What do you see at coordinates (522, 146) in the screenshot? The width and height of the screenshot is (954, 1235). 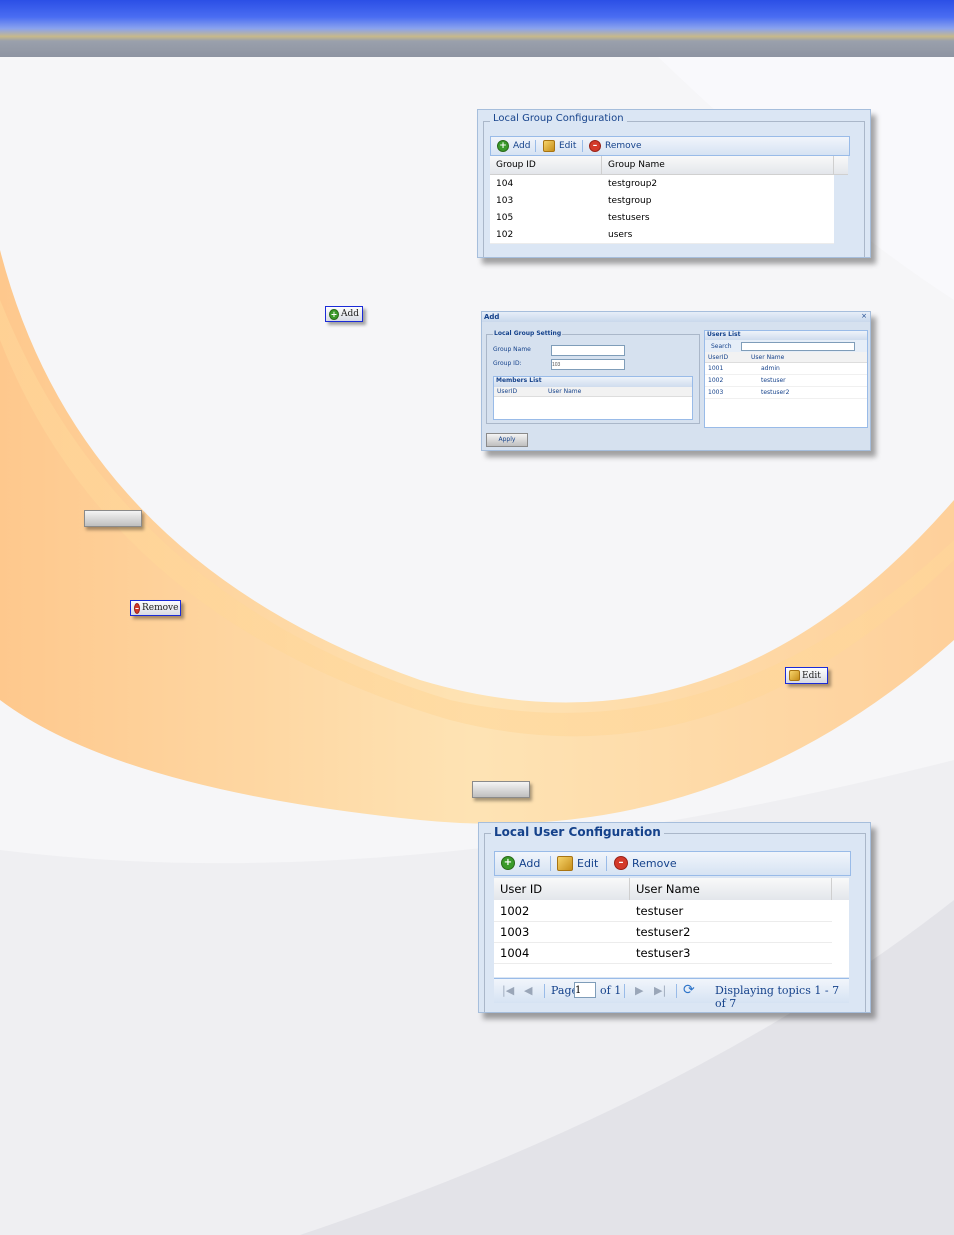 I see `group-add-label: Add` at bounding box center [522, 146].